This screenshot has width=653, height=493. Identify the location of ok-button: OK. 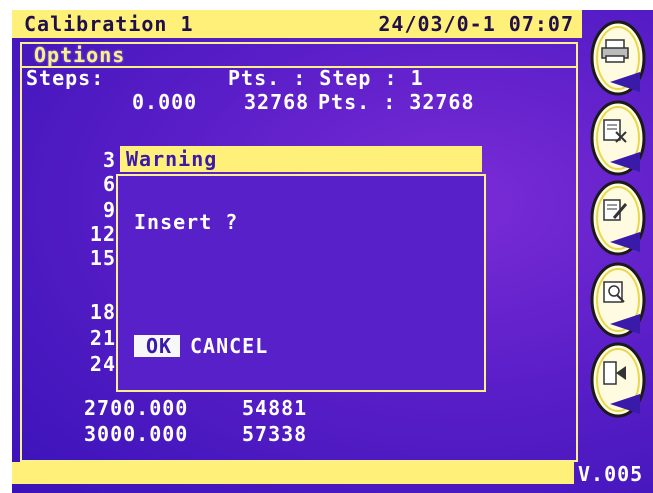
(157, 346).